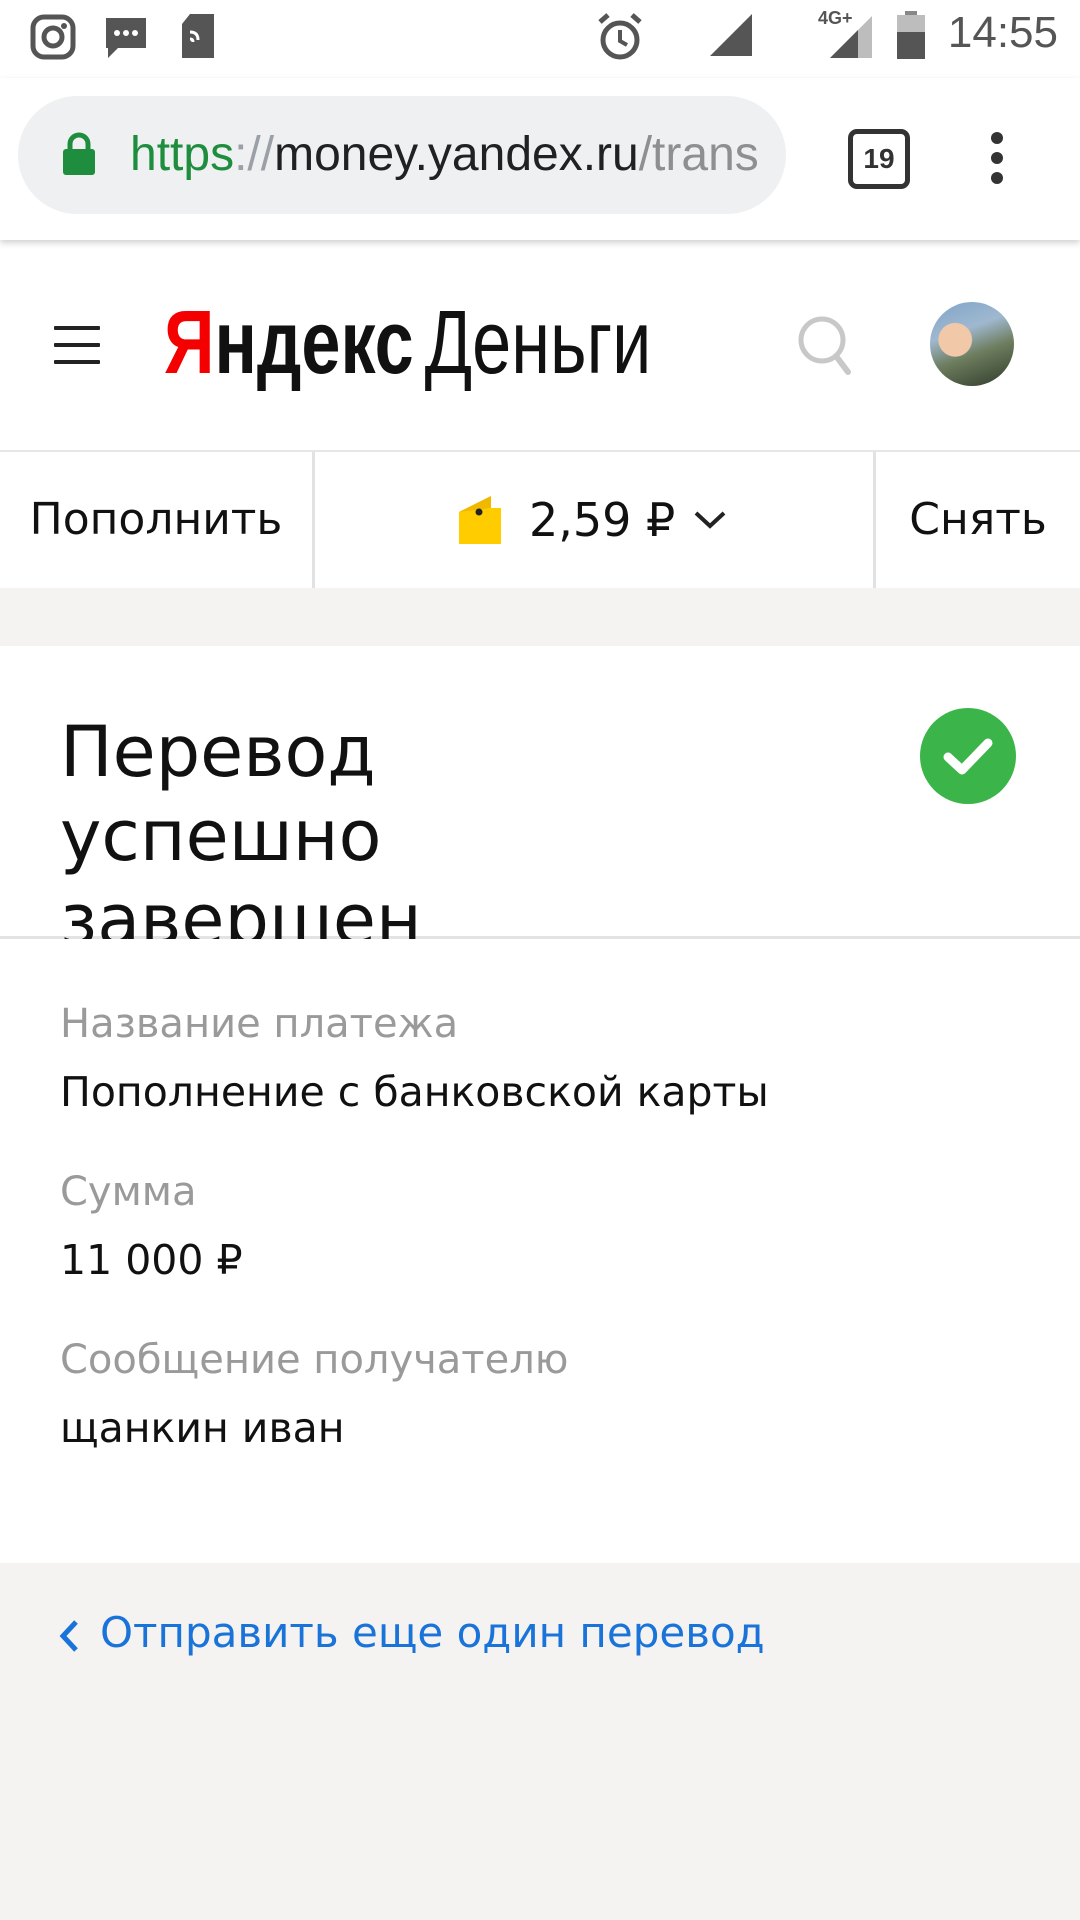 The height and width of the screenshot is (1920, 1080). What do you see at coordinates (911, 35) in the screenshot?
I see `battery-icon` at bounding box center [911, 35].